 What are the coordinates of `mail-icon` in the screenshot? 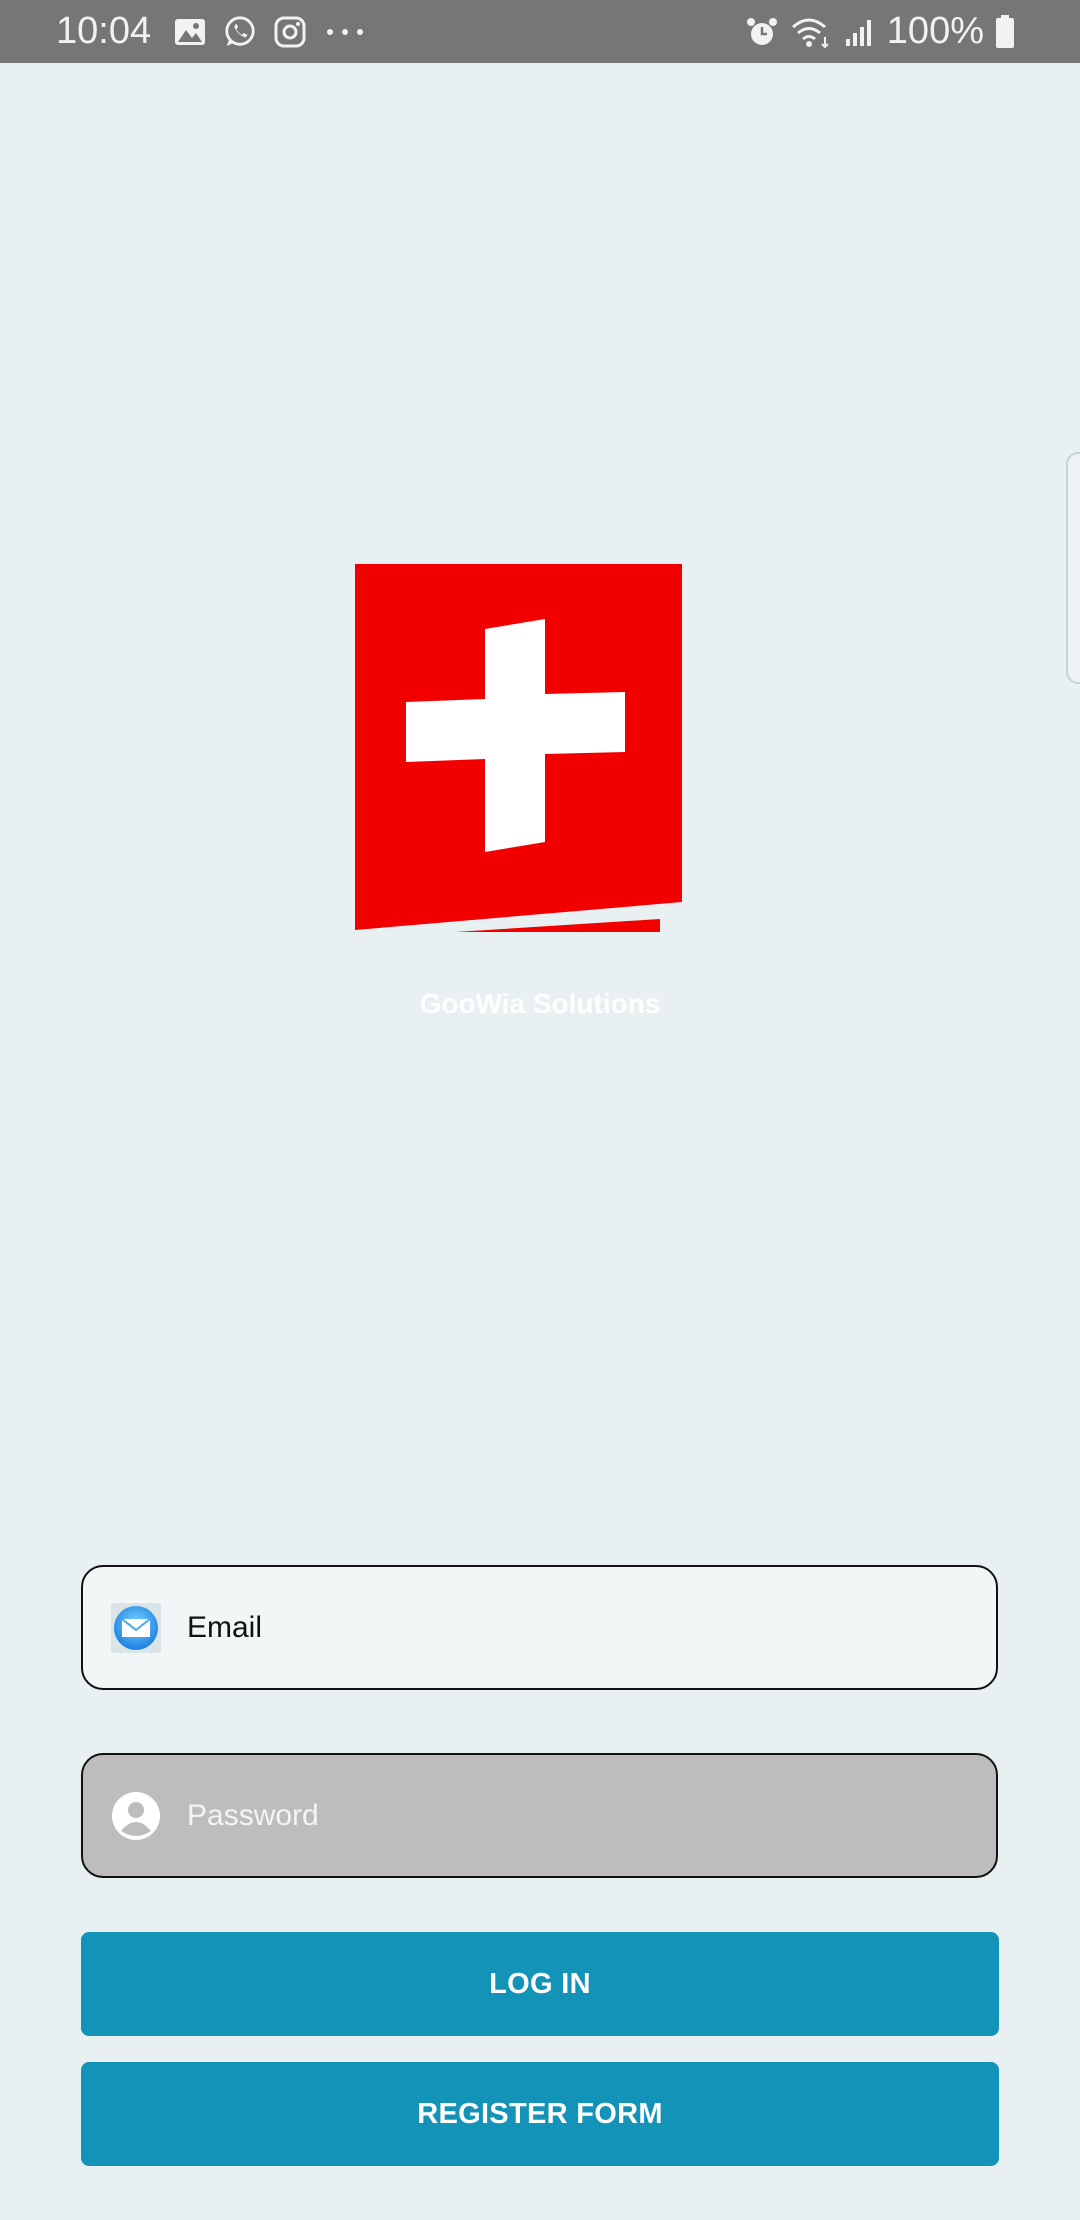 It's located at (136, 1627).